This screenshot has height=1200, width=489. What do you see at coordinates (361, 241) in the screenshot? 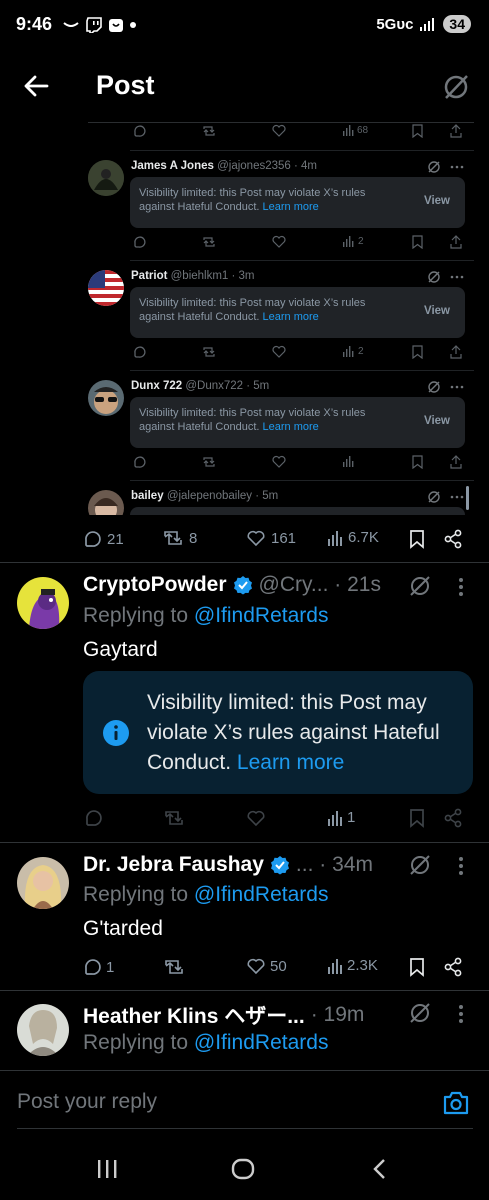
I see `views-count: 2` at bounding box center [361, 241].